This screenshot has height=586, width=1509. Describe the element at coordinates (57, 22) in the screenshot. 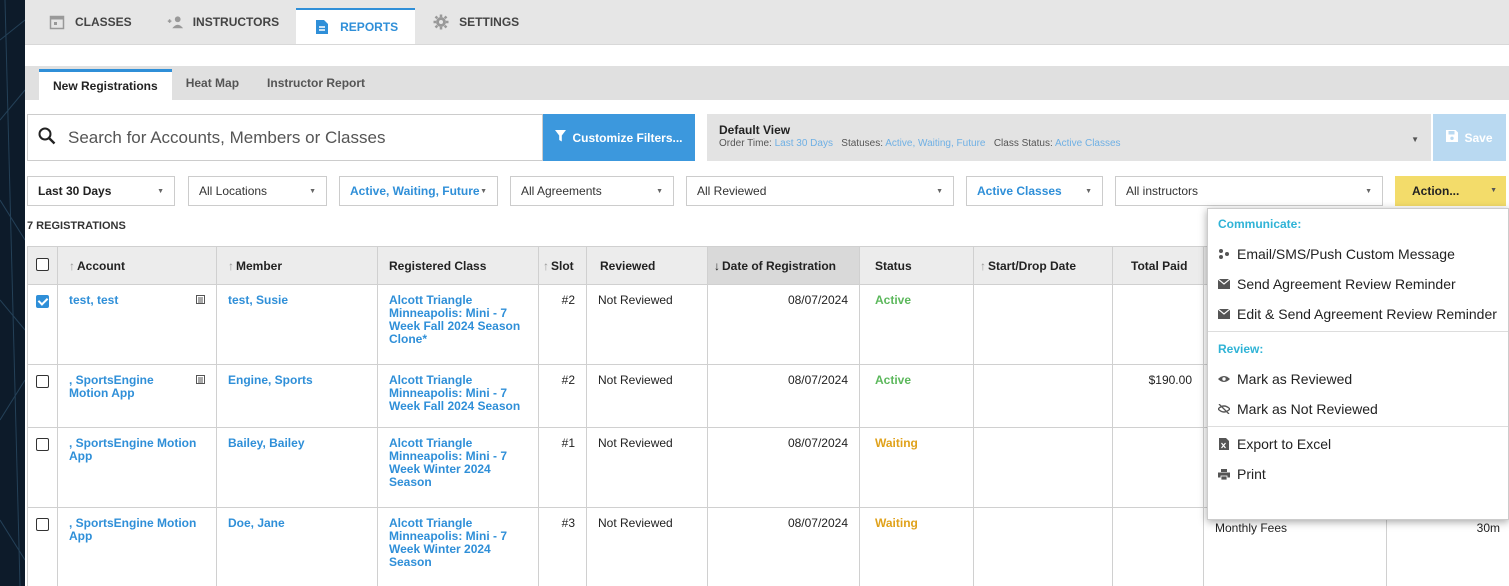

I see `calendar-icon` at that location.